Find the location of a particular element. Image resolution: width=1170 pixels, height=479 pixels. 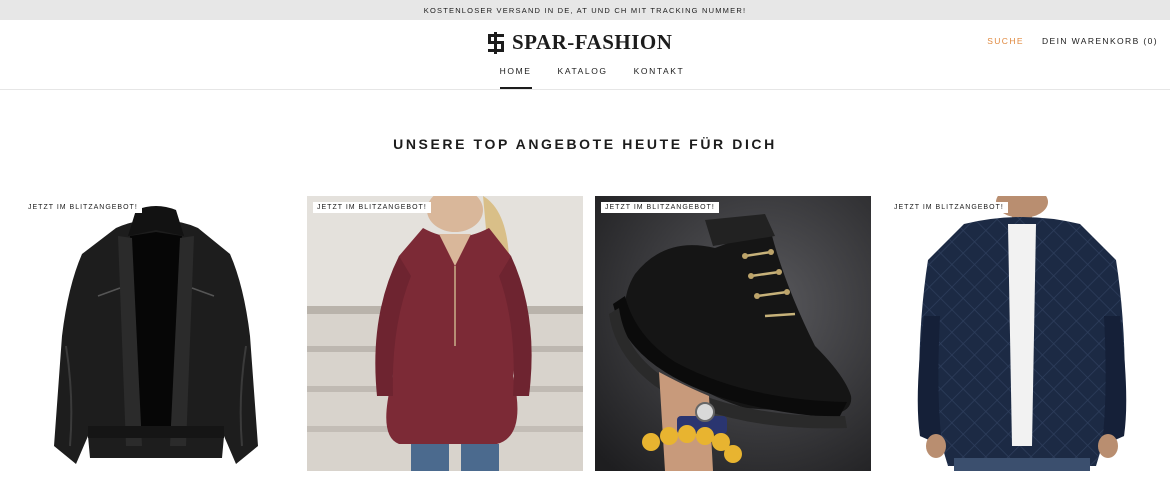

brand-logo: SPAR-FASHION is located at coordinates (579, 42).